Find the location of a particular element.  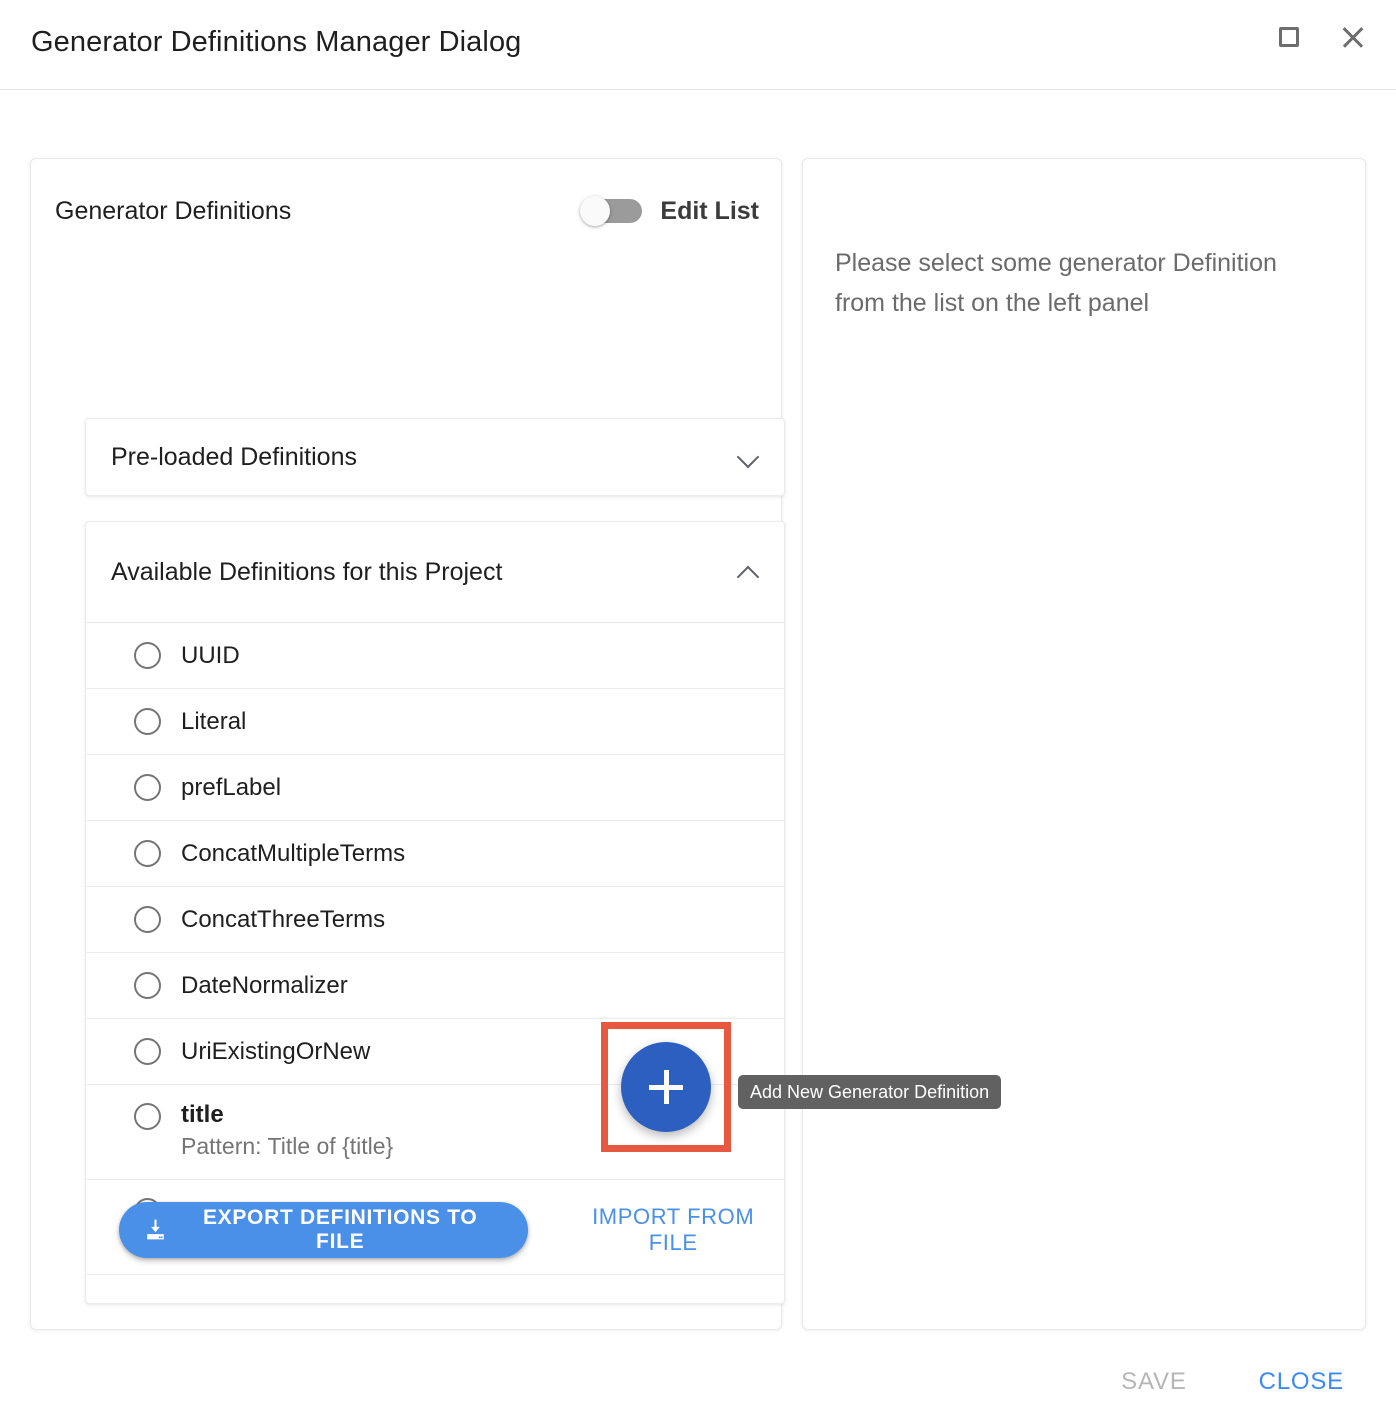

export-definitions-button: EXPORT DEFINITIONS TO FILE is located at coordinates (324, 1230).